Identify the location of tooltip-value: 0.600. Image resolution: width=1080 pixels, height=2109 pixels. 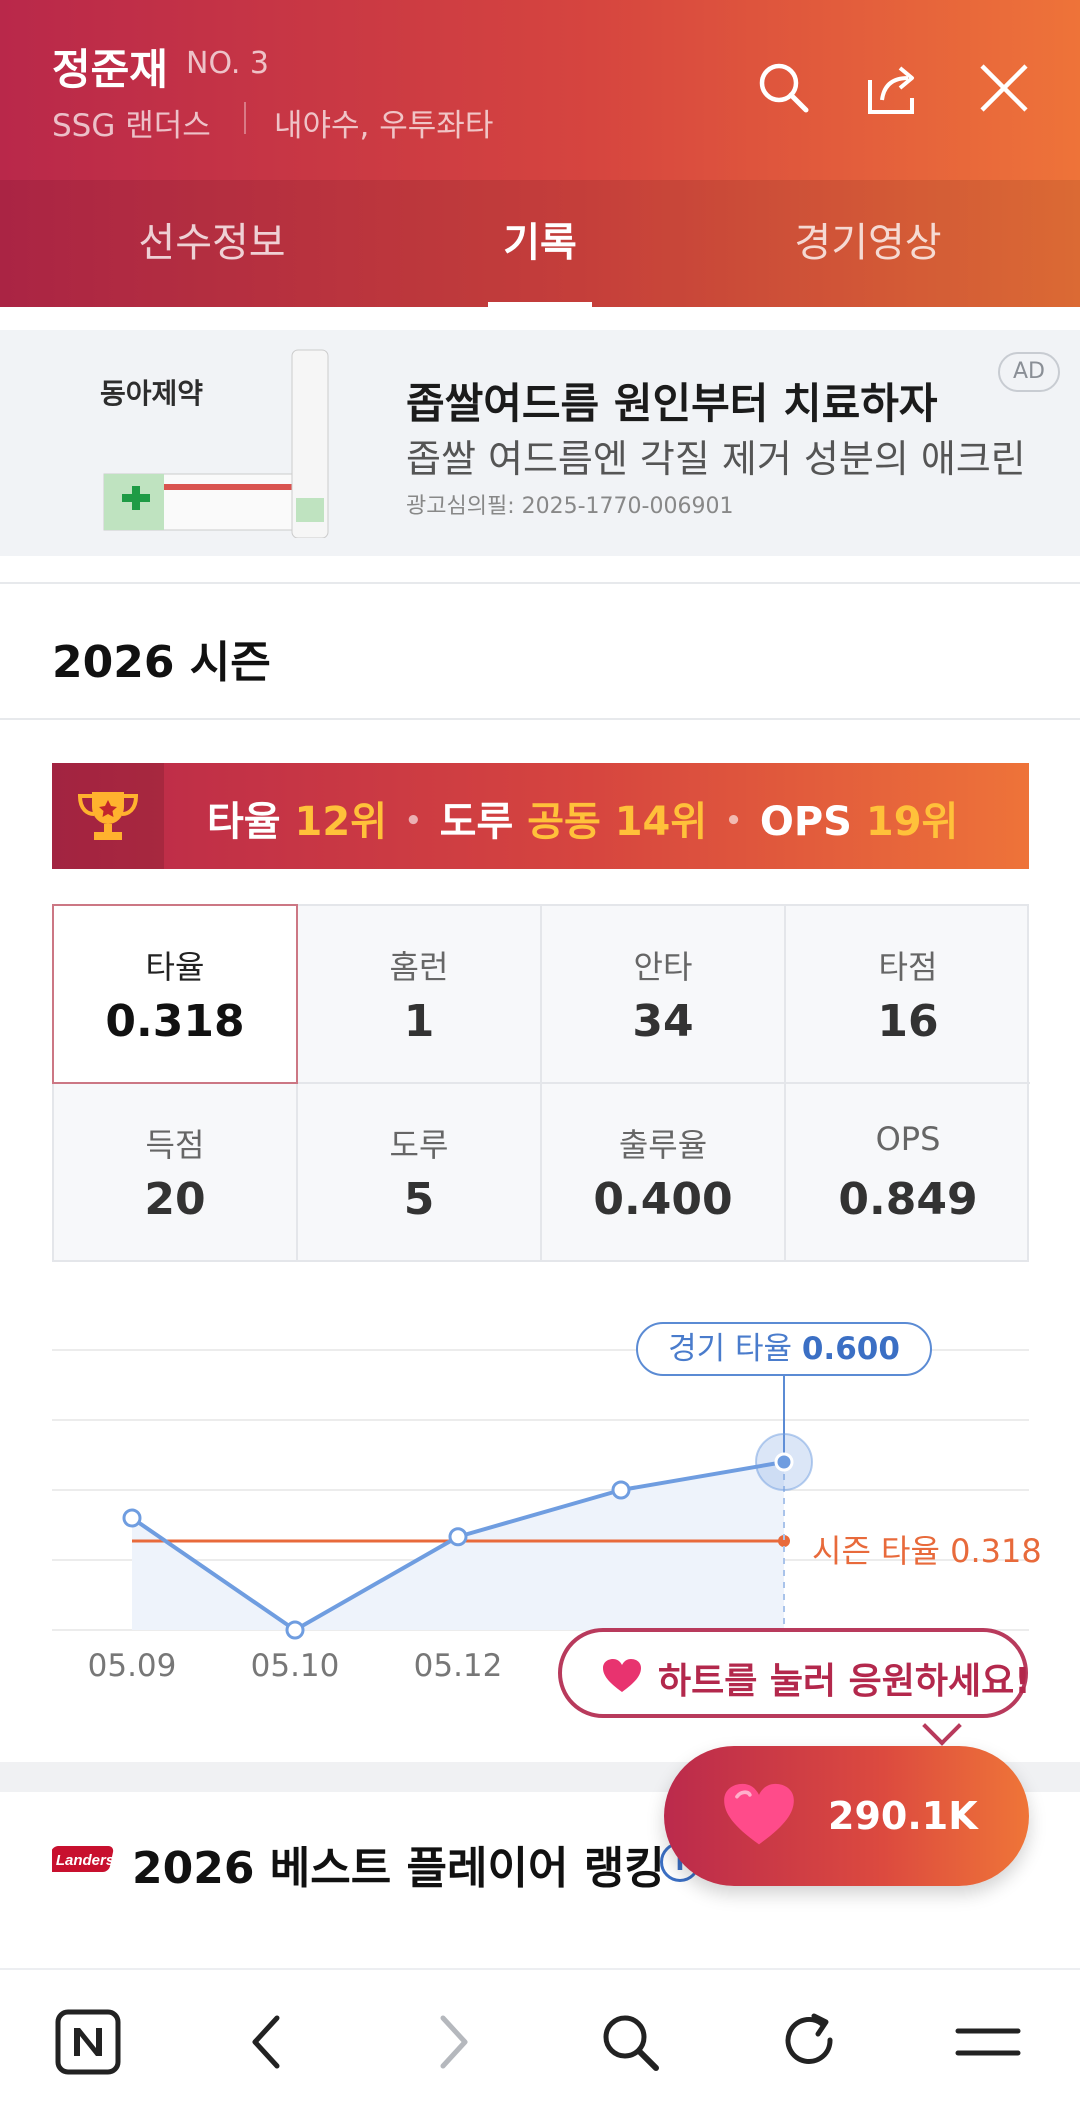
(850, 1349).